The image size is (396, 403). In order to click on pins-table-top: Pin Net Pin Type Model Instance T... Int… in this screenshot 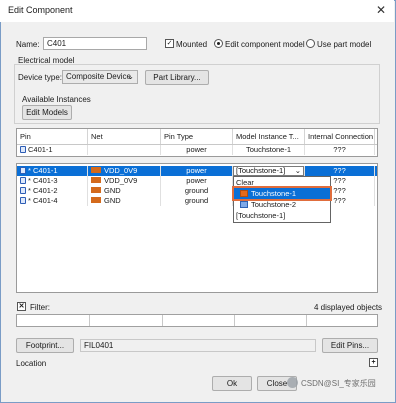, I will do `click(197, 142)`.